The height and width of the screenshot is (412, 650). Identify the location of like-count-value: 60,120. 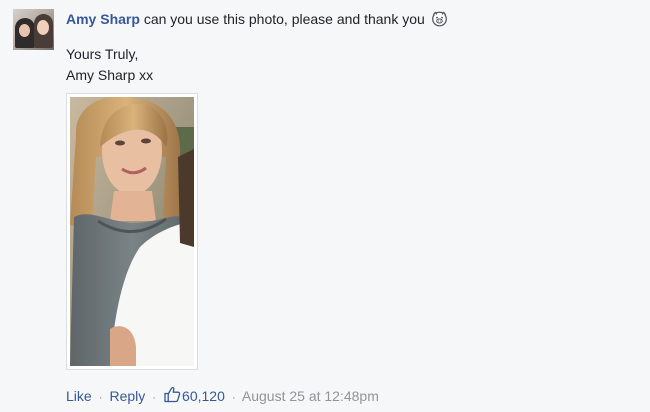
(203, 396).